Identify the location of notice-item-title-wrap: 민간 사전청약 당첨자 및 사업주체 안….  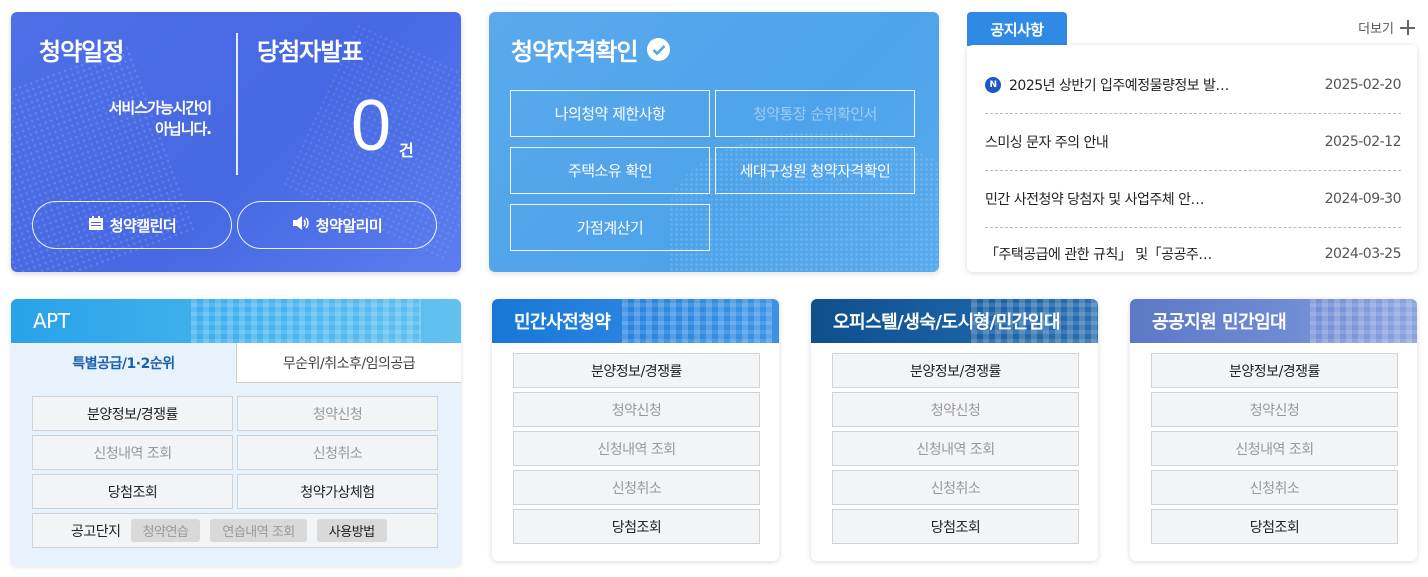
(1094, 199).